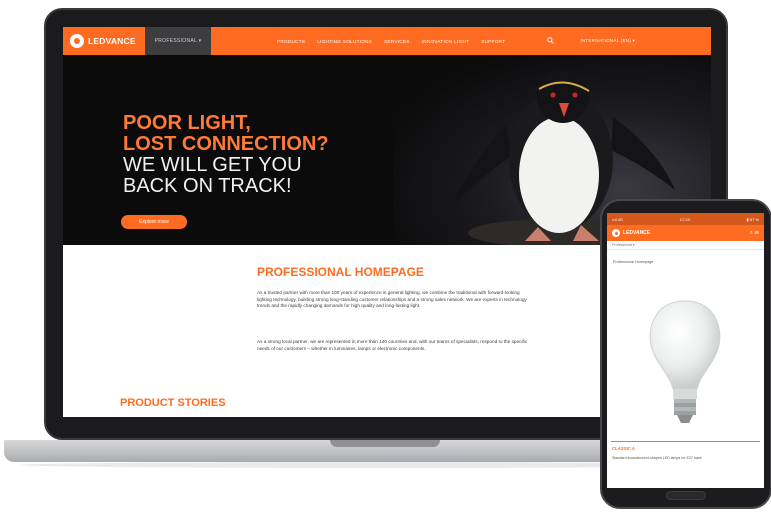  Describe the element at coordinates (385, 443) in the screenshot. I see `laptop-notch` at that location.